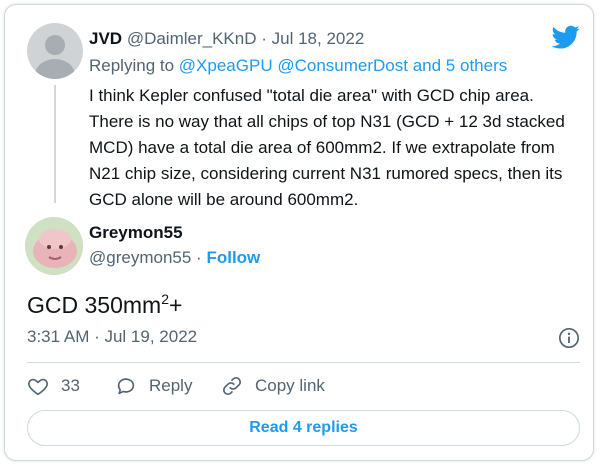  I want to click on copy-link-label: Copy link, so click(290, 385).